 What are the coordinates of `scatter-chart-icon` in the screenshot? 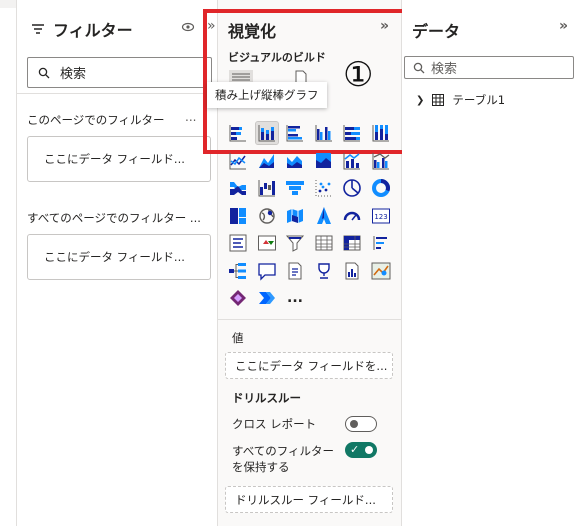 It's located at (324, 188).